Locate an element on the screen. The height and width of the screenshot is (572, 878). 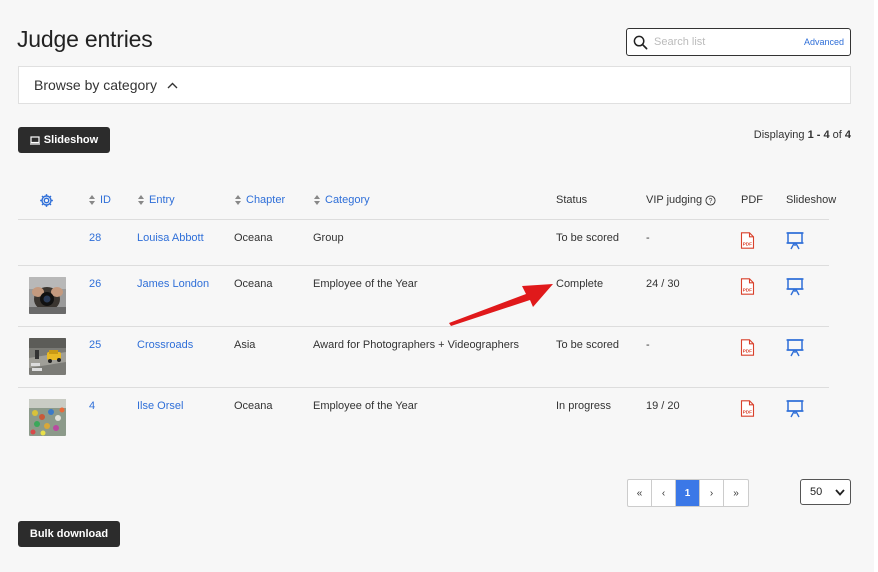
entry-id: 28 is located at coordinates (95, 238).